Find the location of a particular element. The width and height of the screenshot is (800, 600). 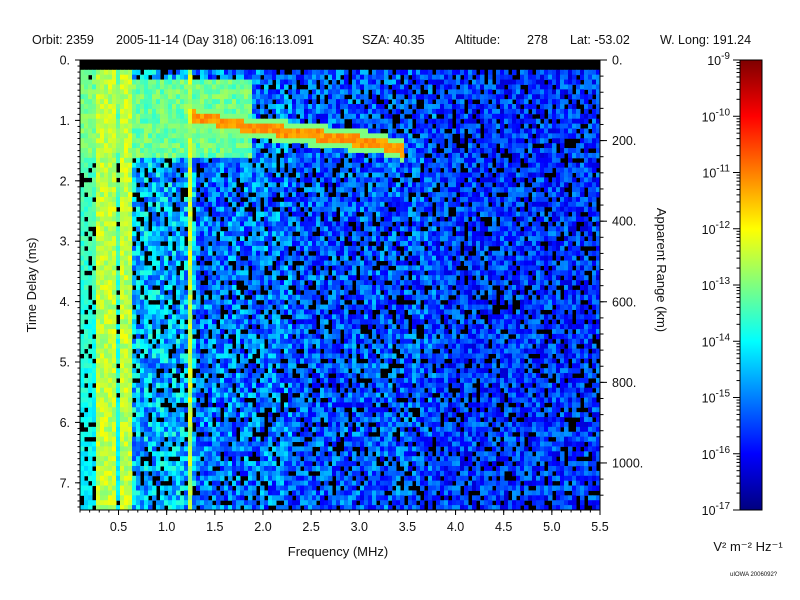

colorbar-tick-label: 10-17 is located at coordinates (716, 509).